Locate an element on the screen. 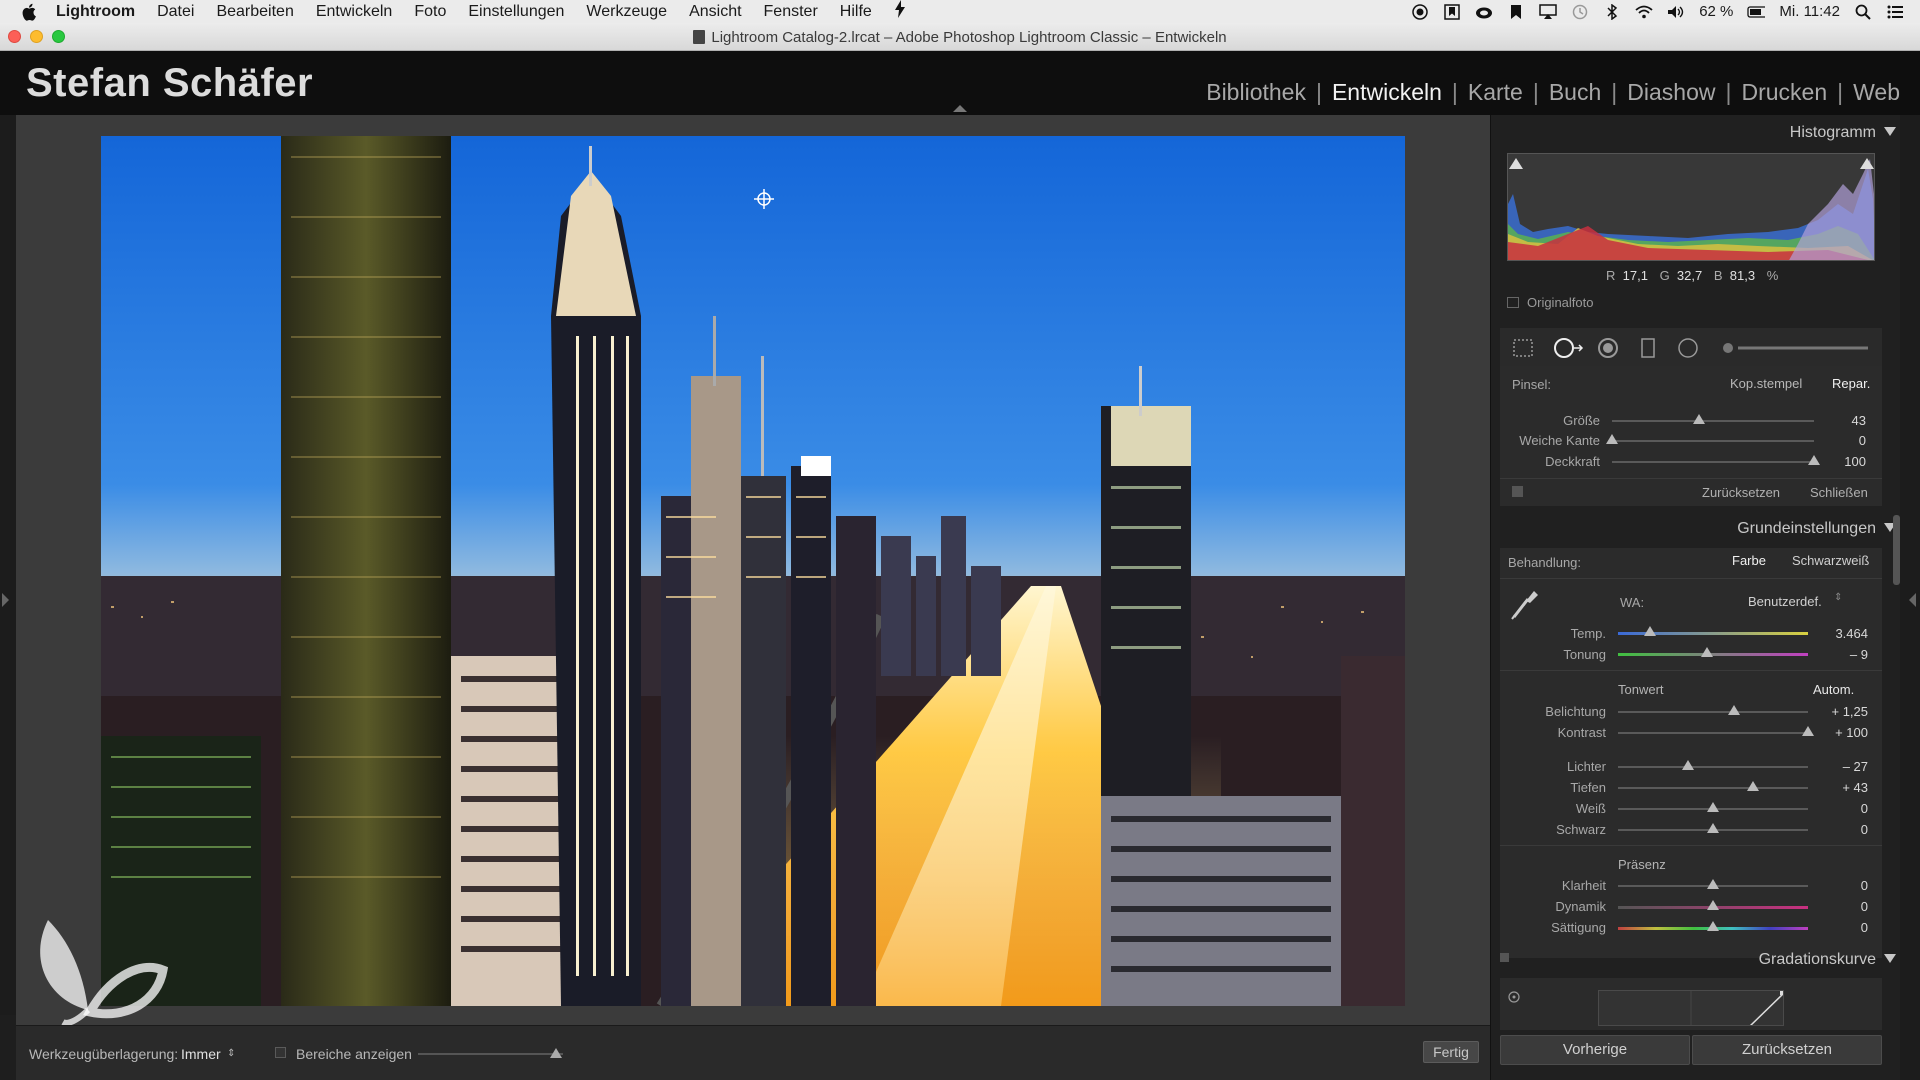 The image size is (1920, 1080). module-entwickeln: Entwickeln is located at coordinates (1387, 92).